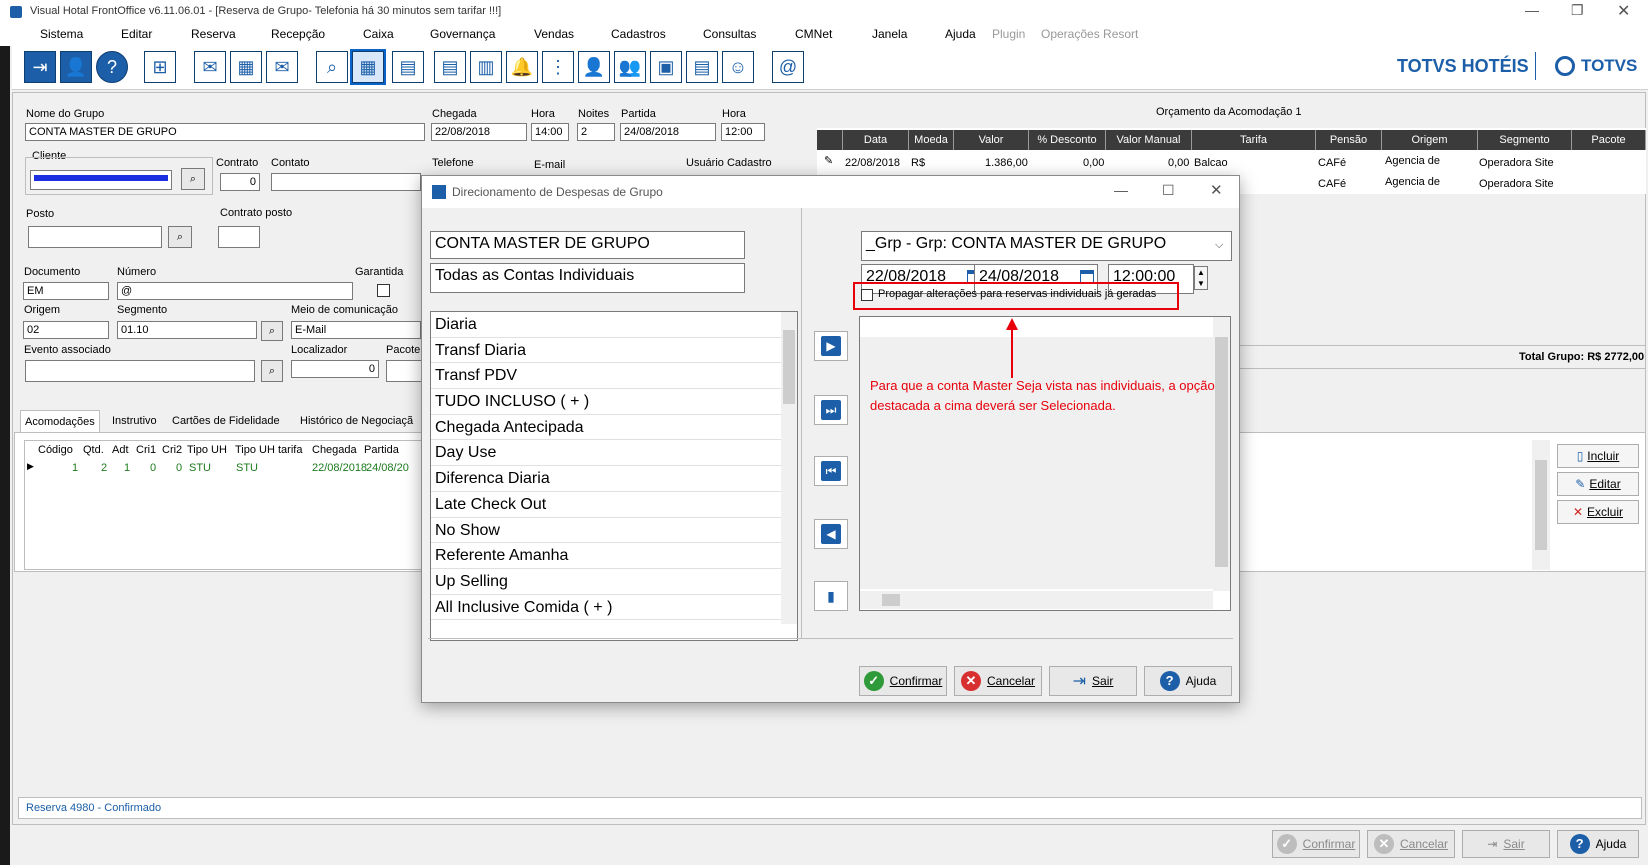 Image resolution: width=1648 pixels, height=865 pixels. Describe the element at coordinates (134, 421) in the screenshot. I see `tab-instrutivo: Instrutivo` at that location.